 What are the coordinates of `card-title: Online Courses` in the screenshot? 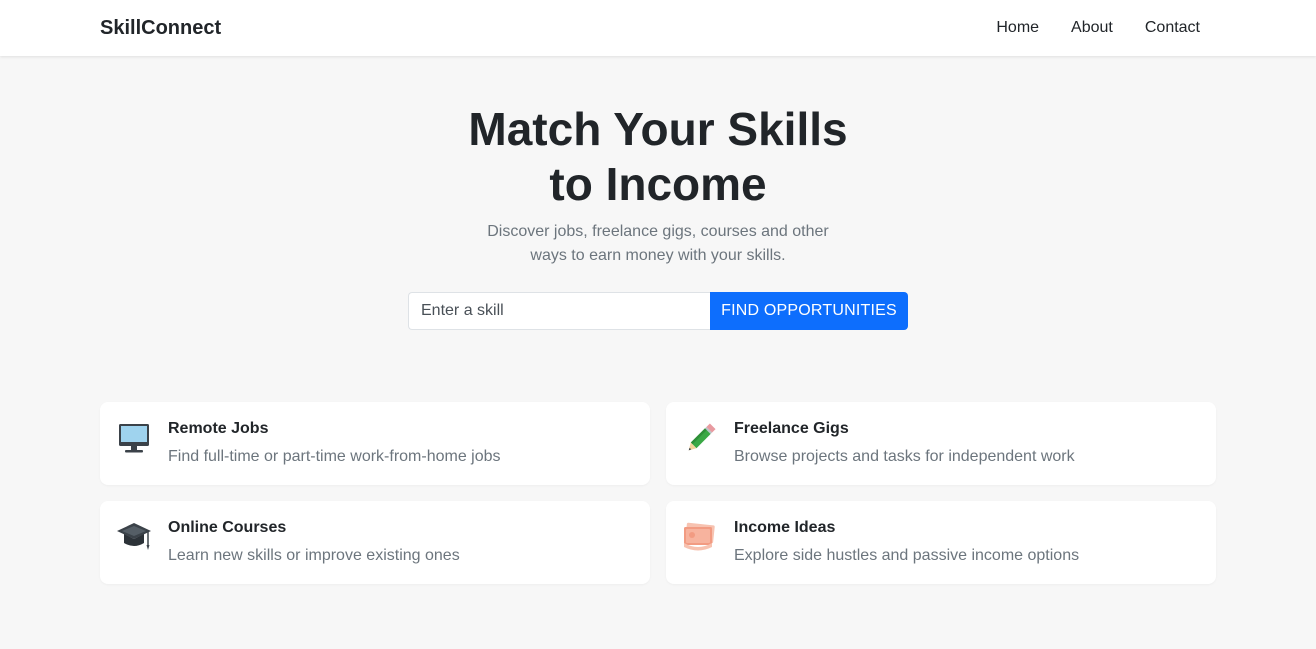 It's located at (227, 527).